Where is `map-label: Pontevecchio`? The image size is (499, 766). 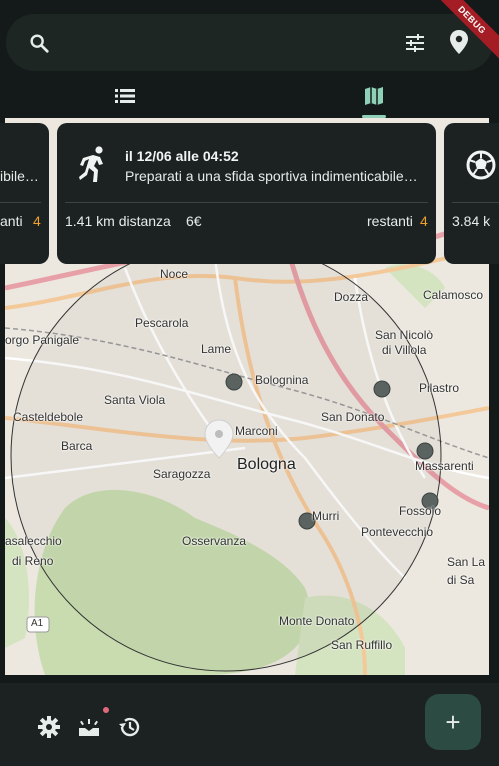
map-label: Pontevecchio is located at coordinates (397, 532).